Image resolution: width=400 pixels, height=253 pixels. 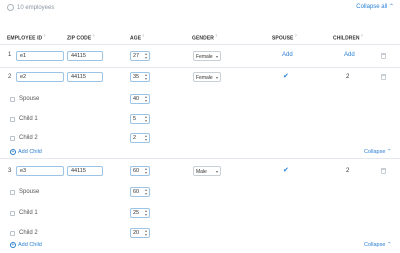 I want to click on age-value: 5, so click(x=135, y=119).